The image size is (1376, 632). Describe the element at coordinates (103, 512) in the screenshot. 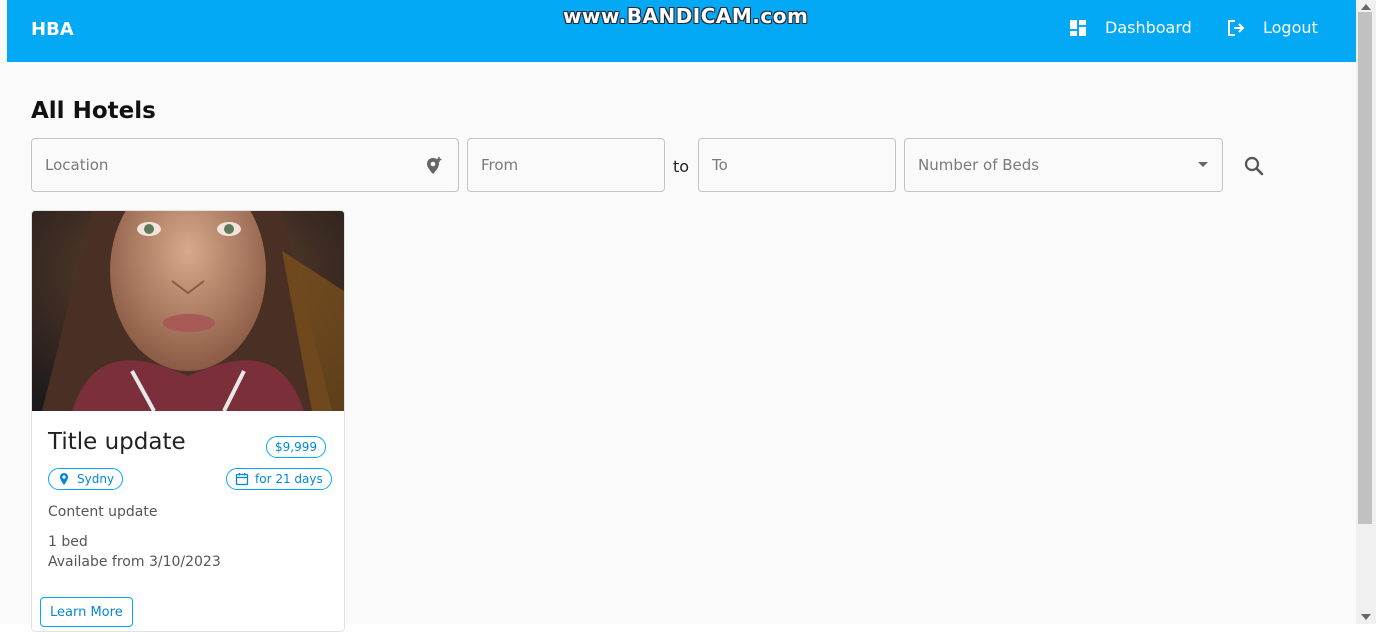

I see `hotel-description: Content update` at that location.